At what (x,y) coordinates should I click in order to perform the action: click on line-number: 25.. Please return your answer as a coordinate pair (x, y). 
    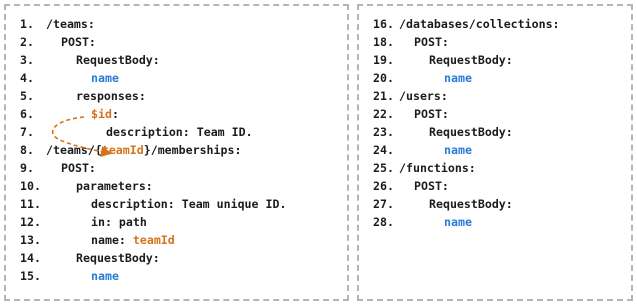
    Looking at the image, I should click on (383, 168).